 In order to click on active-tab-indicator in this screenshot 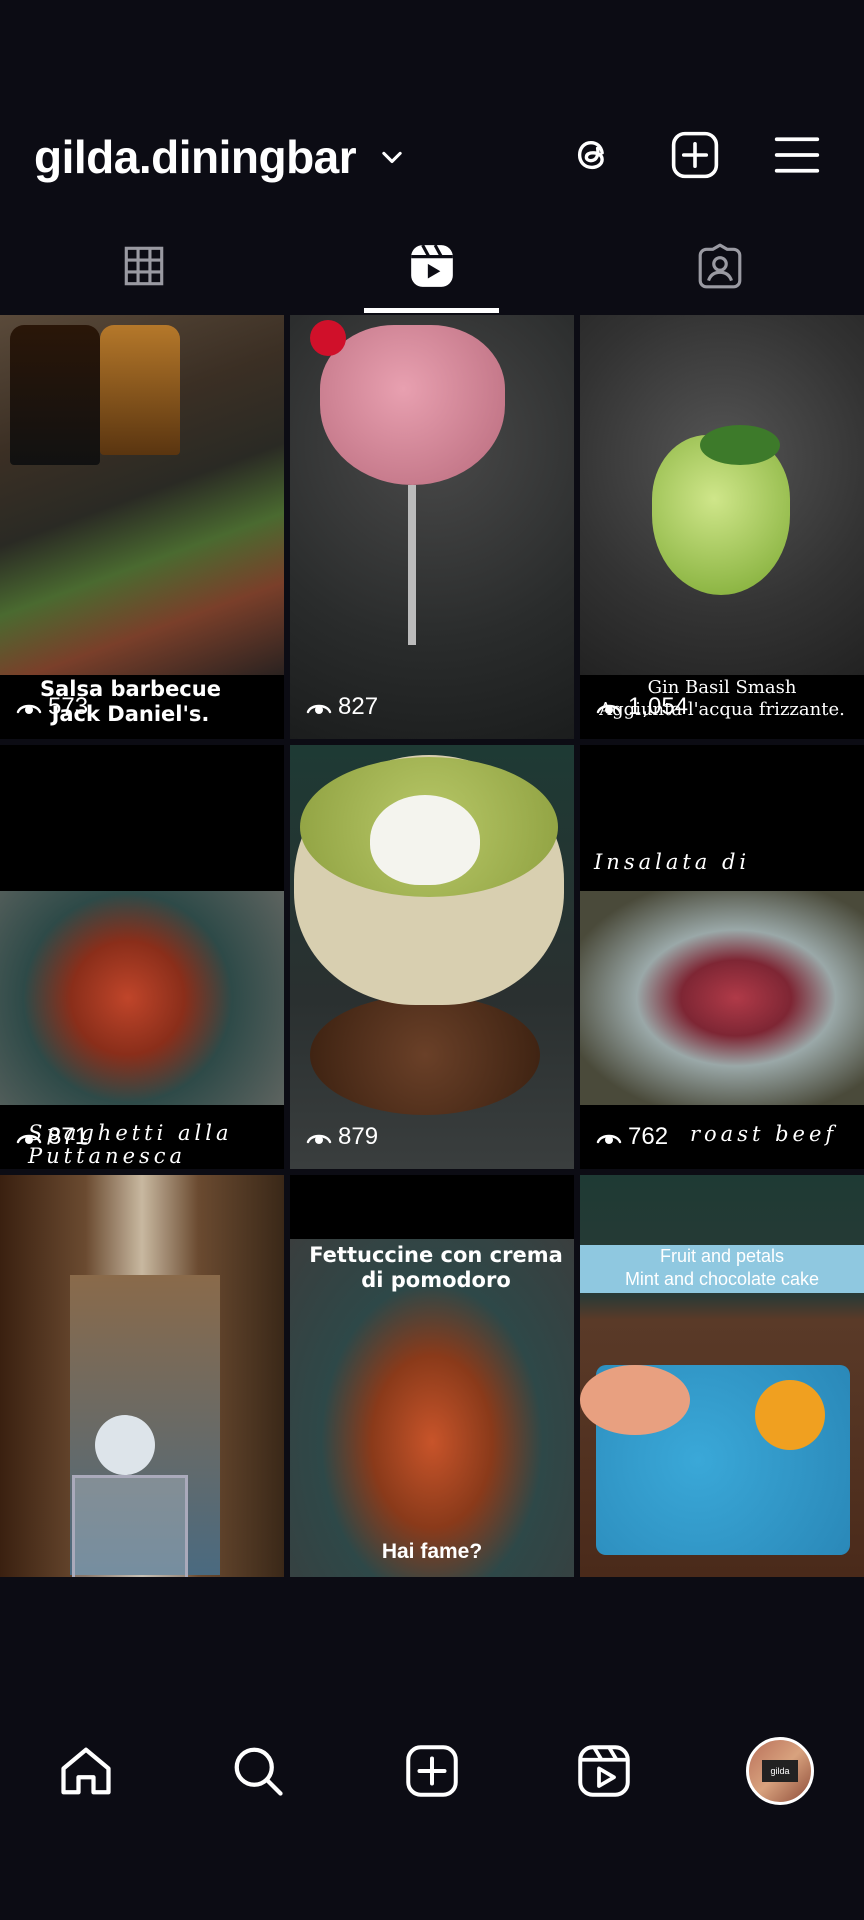, I will do `click(431, 310)`.